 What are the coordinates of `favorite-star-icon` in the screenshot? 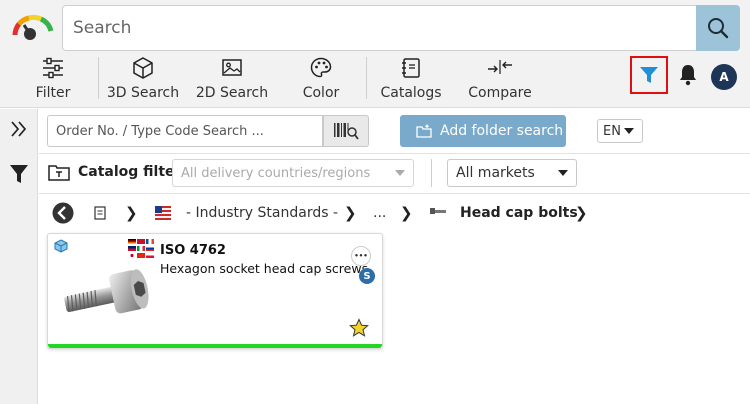 It's located at (359, 328).